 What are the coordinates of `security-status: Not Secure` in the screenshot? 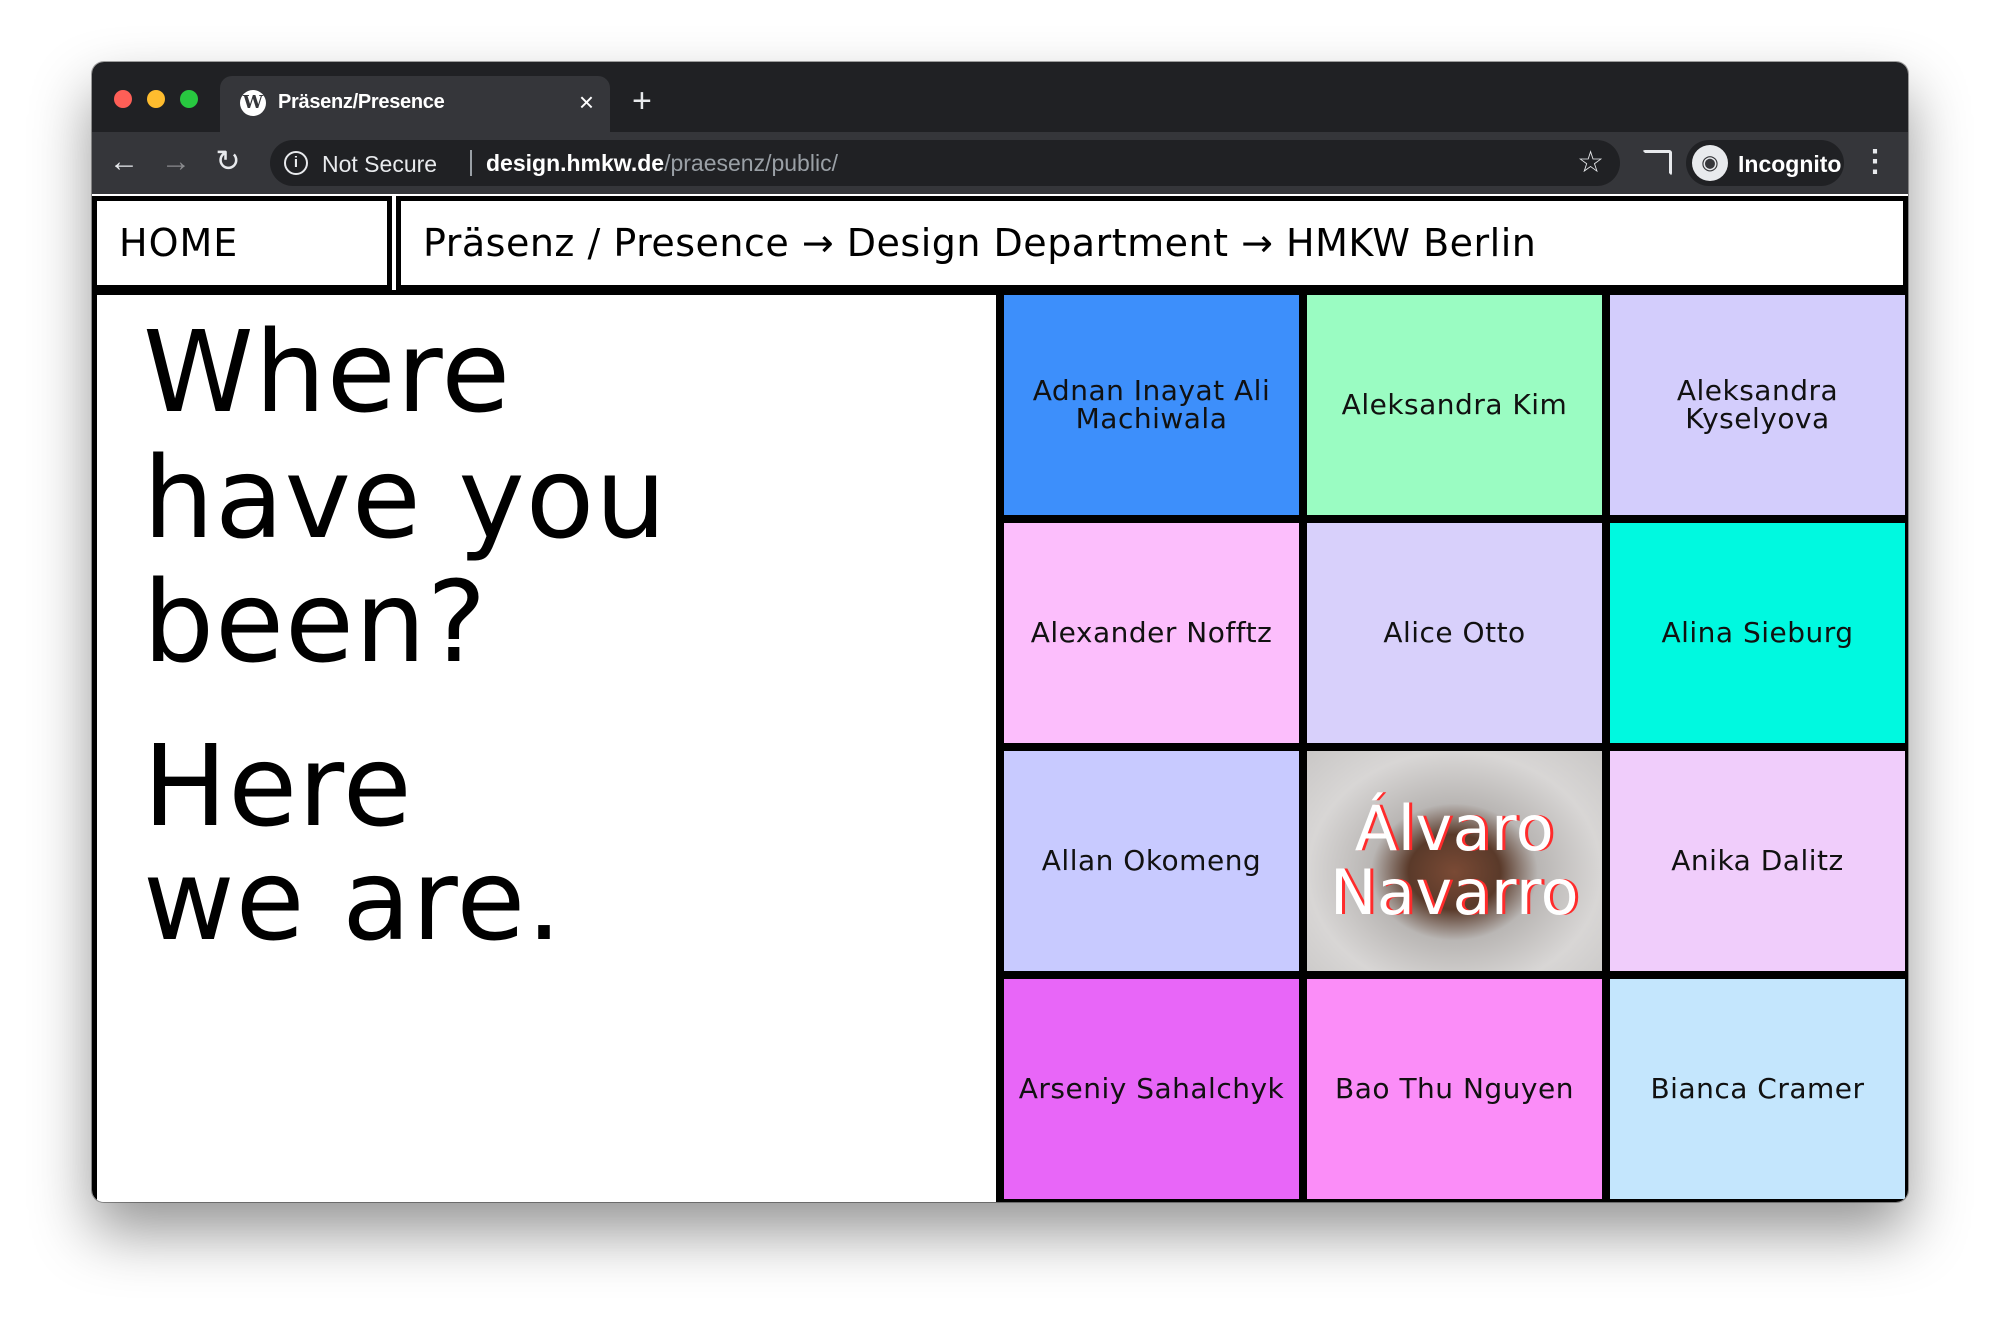 It's located at (379, 164).